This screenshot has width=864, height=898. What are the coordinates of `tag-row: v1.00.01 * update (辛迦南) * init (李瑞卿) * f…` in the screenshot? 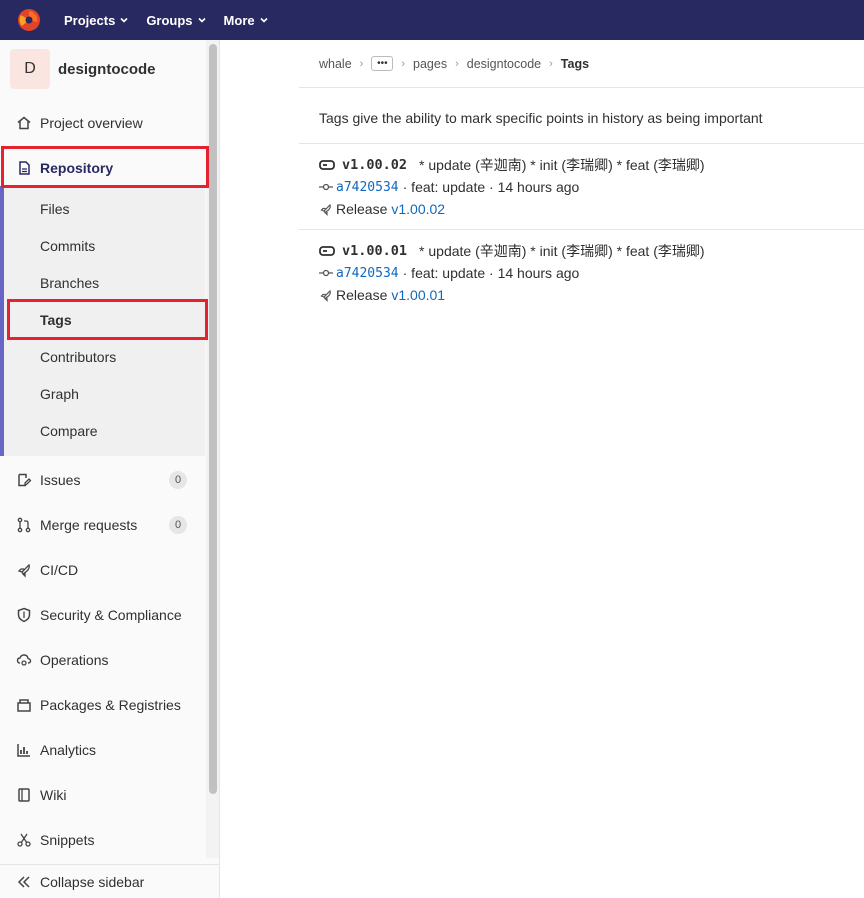 It's located at (512, 273).